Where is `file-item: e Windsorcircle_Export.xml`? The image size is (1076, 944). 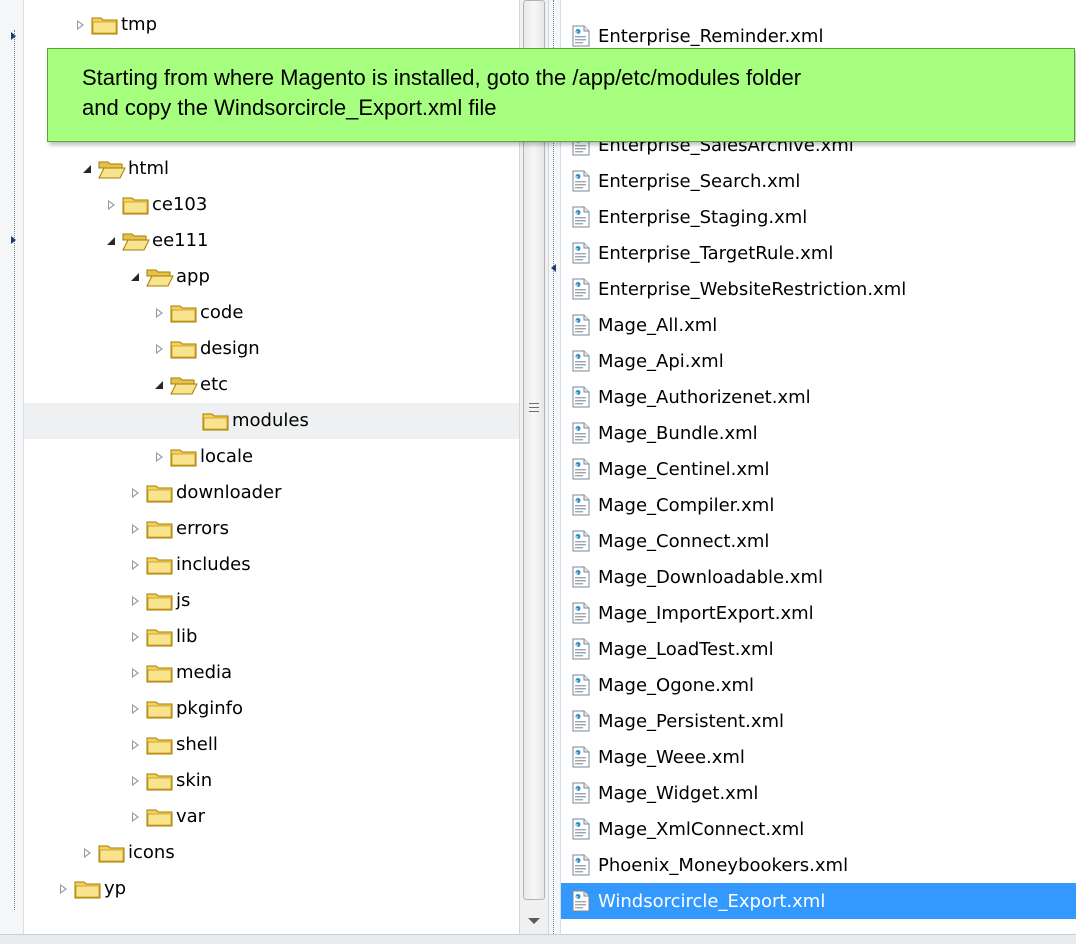 file-item: e Windsorcircle_Export.xml is located at coordinates (818, 901).